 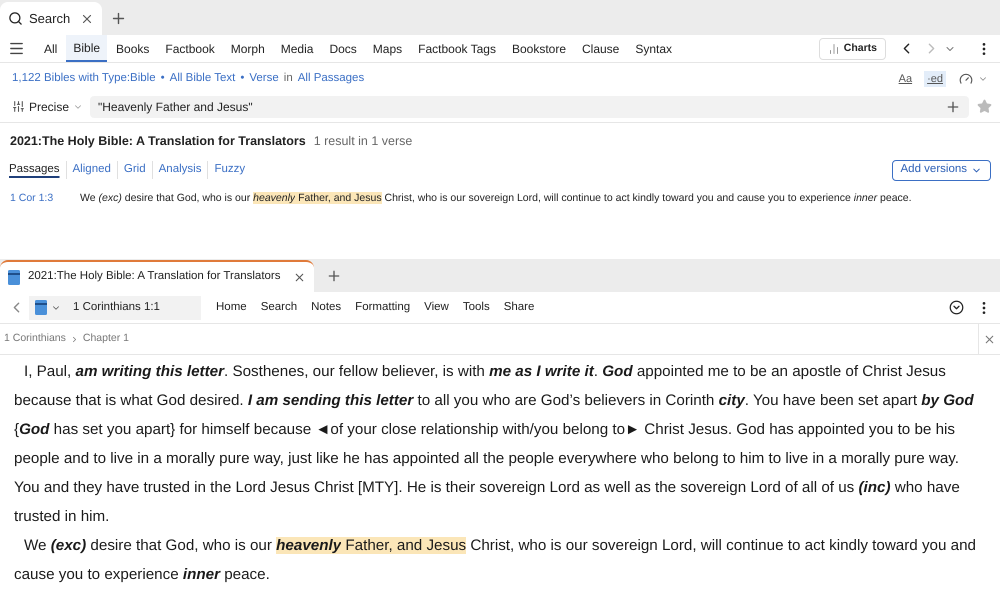 What do you see at coordinates (834, 48) in the screenshot?
I see `bar-chart-icon` at bounding box center [834, 48].